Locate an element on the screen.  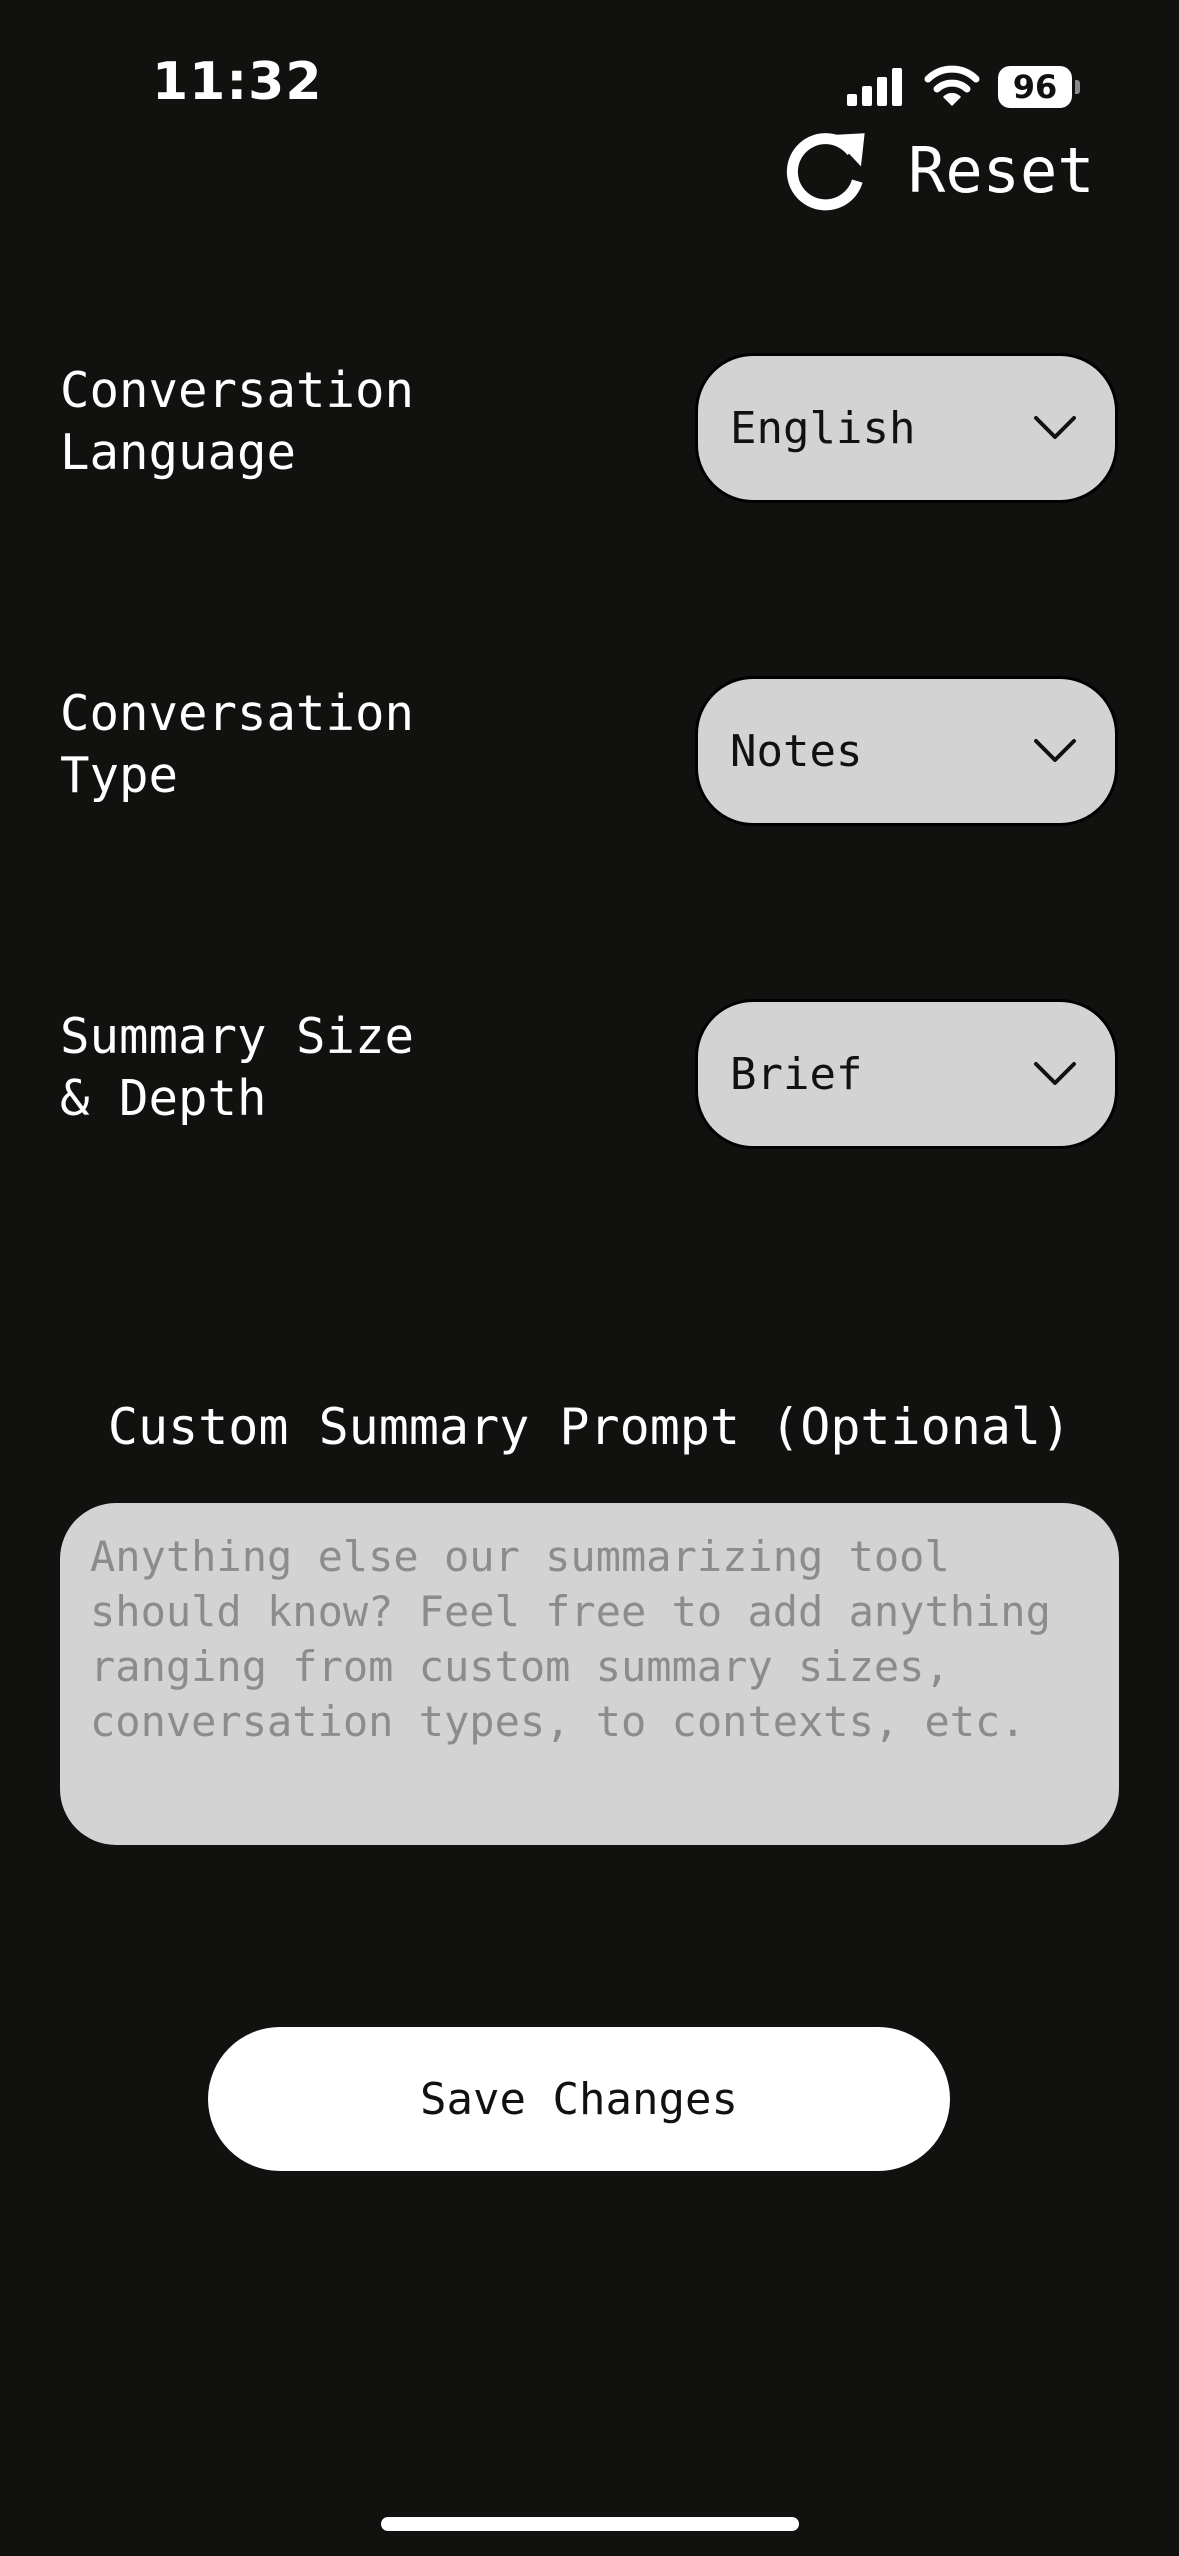
summary-size-value: Brief is located at coordinates (796, 1074).